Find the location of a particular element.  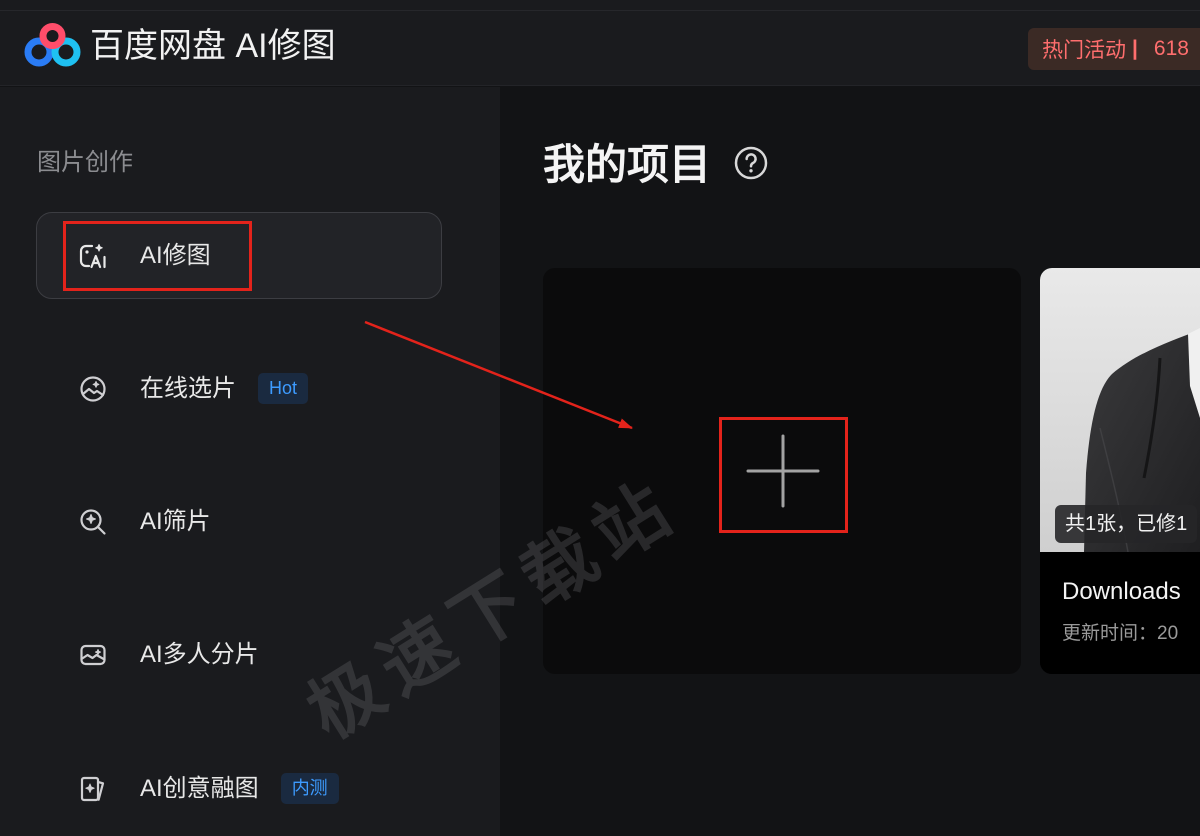

plus-icon is located at coordinates (783, 471).